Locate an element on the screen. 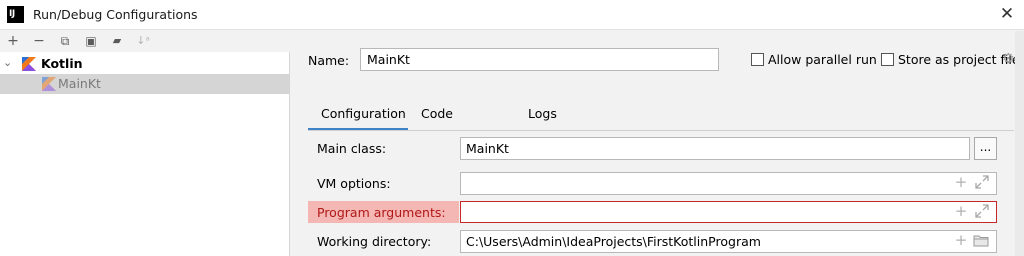 The width and height of the screenshot is (1024, 256). window-title: Run/Debug Configurations is located at coordinates (115, 14).